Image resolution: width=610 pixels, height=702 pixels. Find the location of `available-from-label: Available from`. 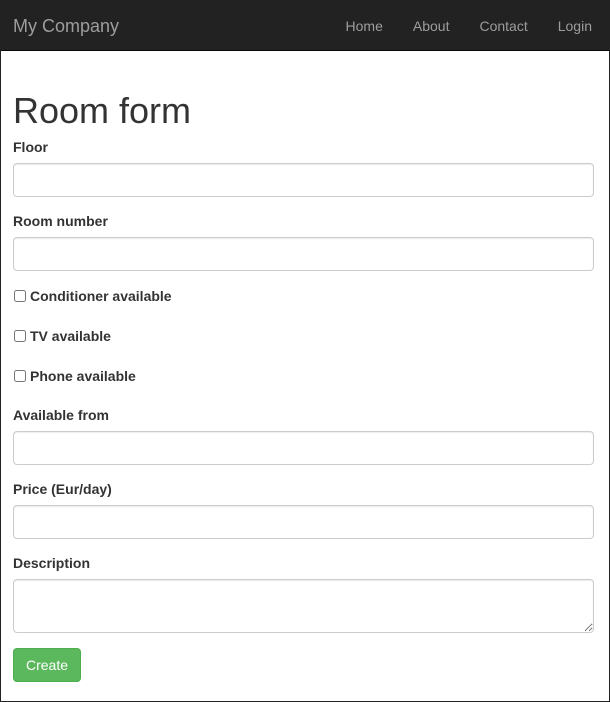

available-from-label: Available from is located at coordinates (61, 415).